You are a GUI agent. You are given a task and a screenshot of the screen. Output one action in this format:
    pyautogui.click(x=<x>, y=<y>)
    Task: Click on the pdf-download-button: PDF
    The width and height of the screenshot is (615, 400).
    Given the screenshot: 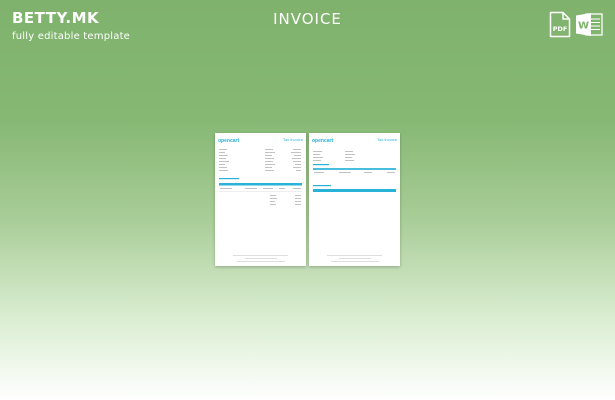 What is the action you would take?
    pyautogui.click(x=560, y=24)
    